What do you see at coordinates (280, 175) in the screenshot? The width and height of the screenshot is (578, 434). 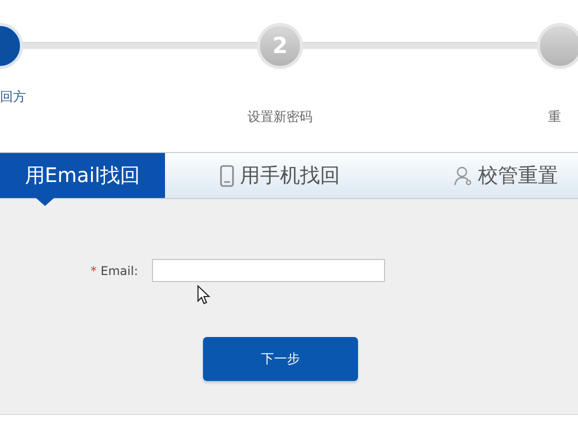 I see `tab: 用手机找回` at bounding box center [280, 175].